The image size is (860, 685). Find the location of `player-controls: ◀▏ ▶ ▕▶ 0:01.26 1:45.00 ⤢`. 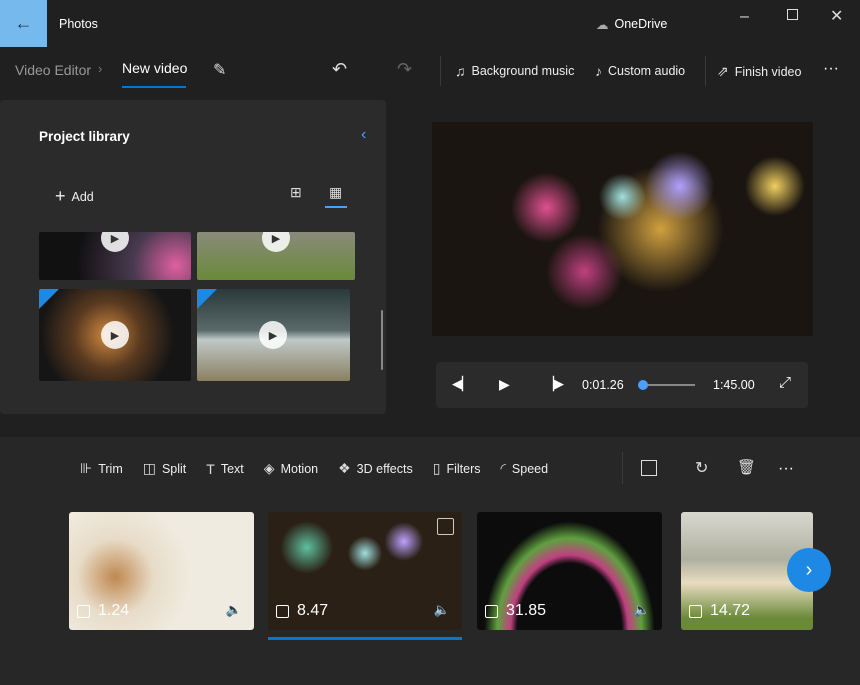

player-controls: ◀▏ ▶ ▕▶ 0:01.26 1:45.00 ⤢ is located at coordinates (622, 385).